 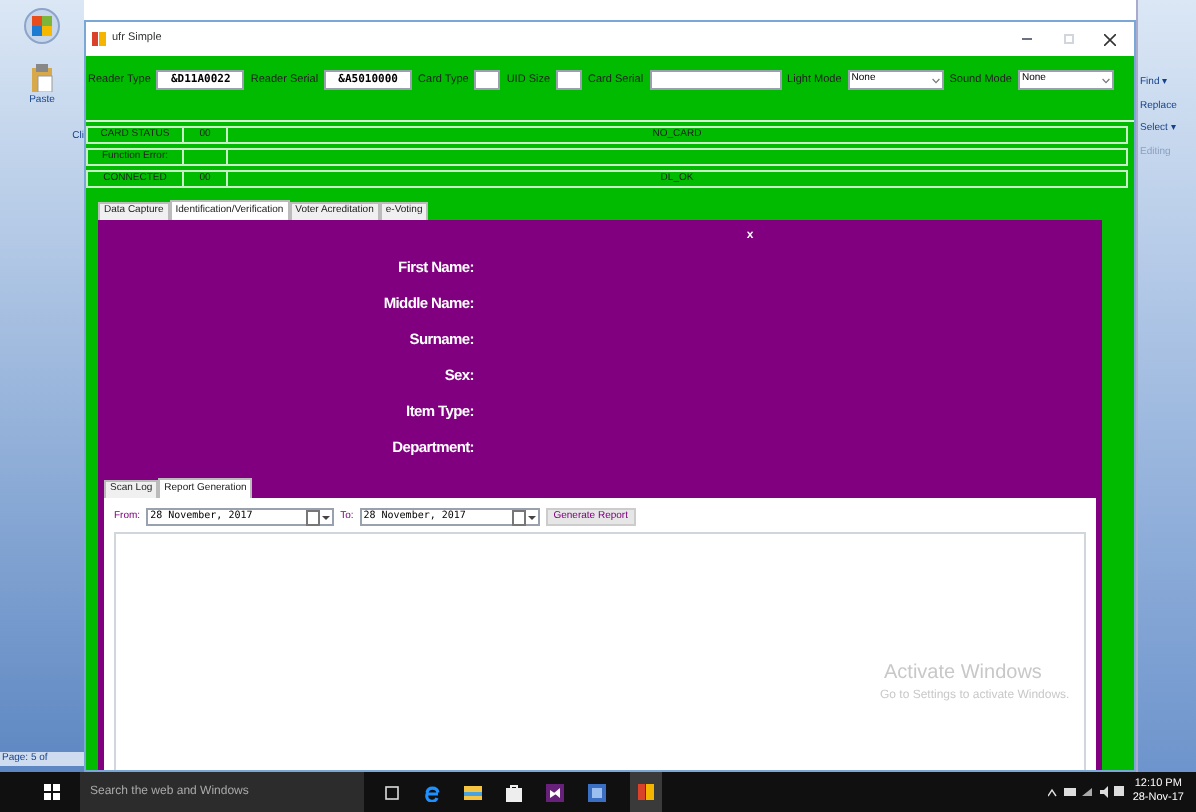 What do you see at coordinates (42, 78) in the screenshot?
I see `clipboard-icon` at bounding box center [42, 78].